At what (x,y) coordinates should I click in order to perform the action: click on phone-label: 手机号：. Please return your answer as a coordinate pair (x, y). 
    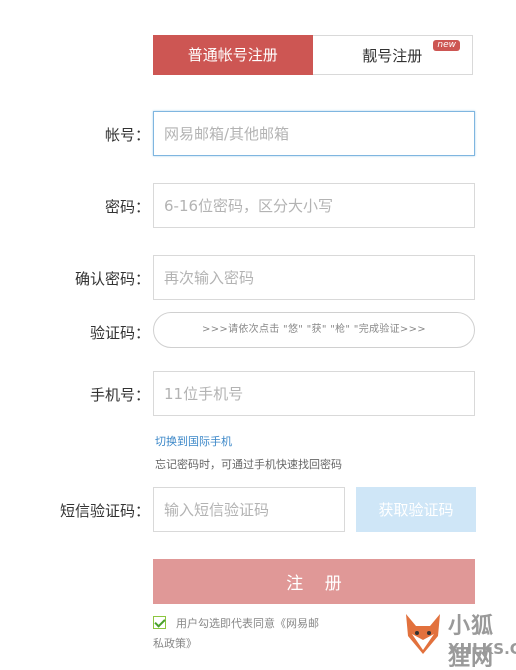
    Looking at the image, I should click on (119, 395).